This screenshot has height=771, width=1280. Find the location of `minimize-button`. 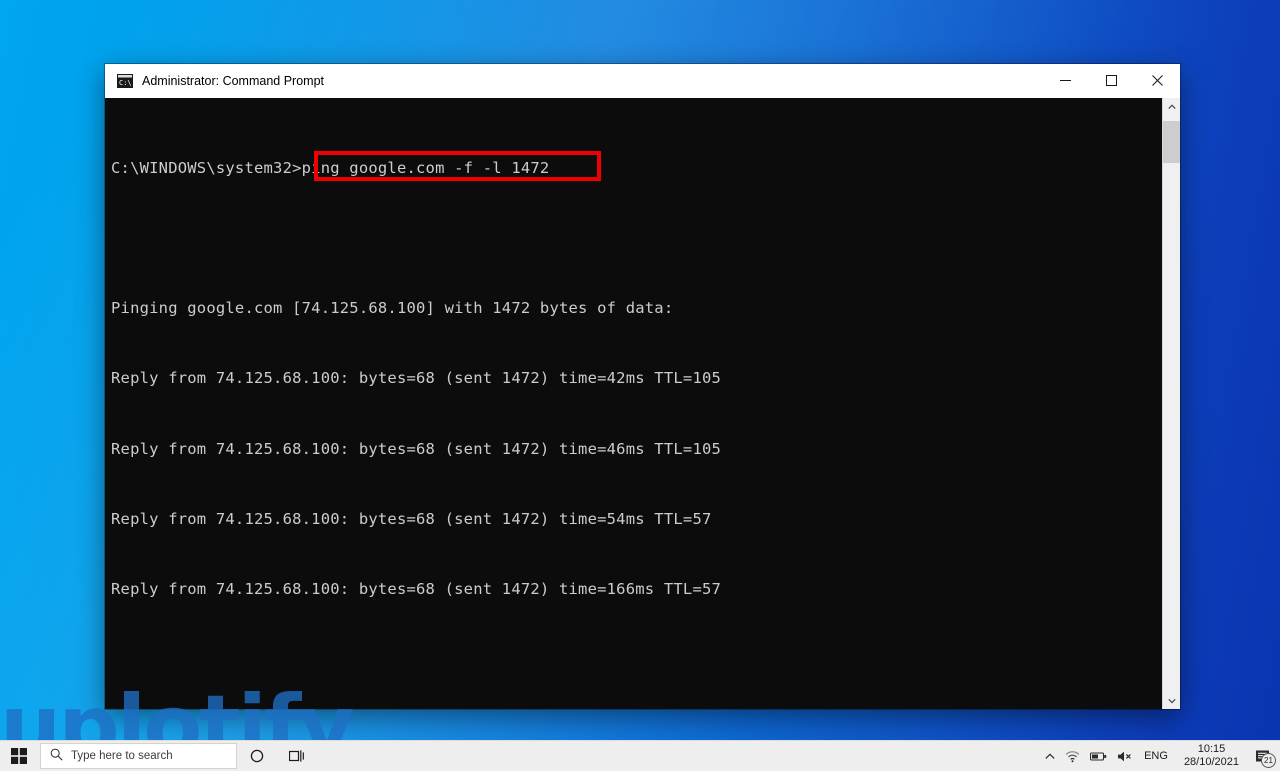

minimize-button is located at coordinates (1065, 80).